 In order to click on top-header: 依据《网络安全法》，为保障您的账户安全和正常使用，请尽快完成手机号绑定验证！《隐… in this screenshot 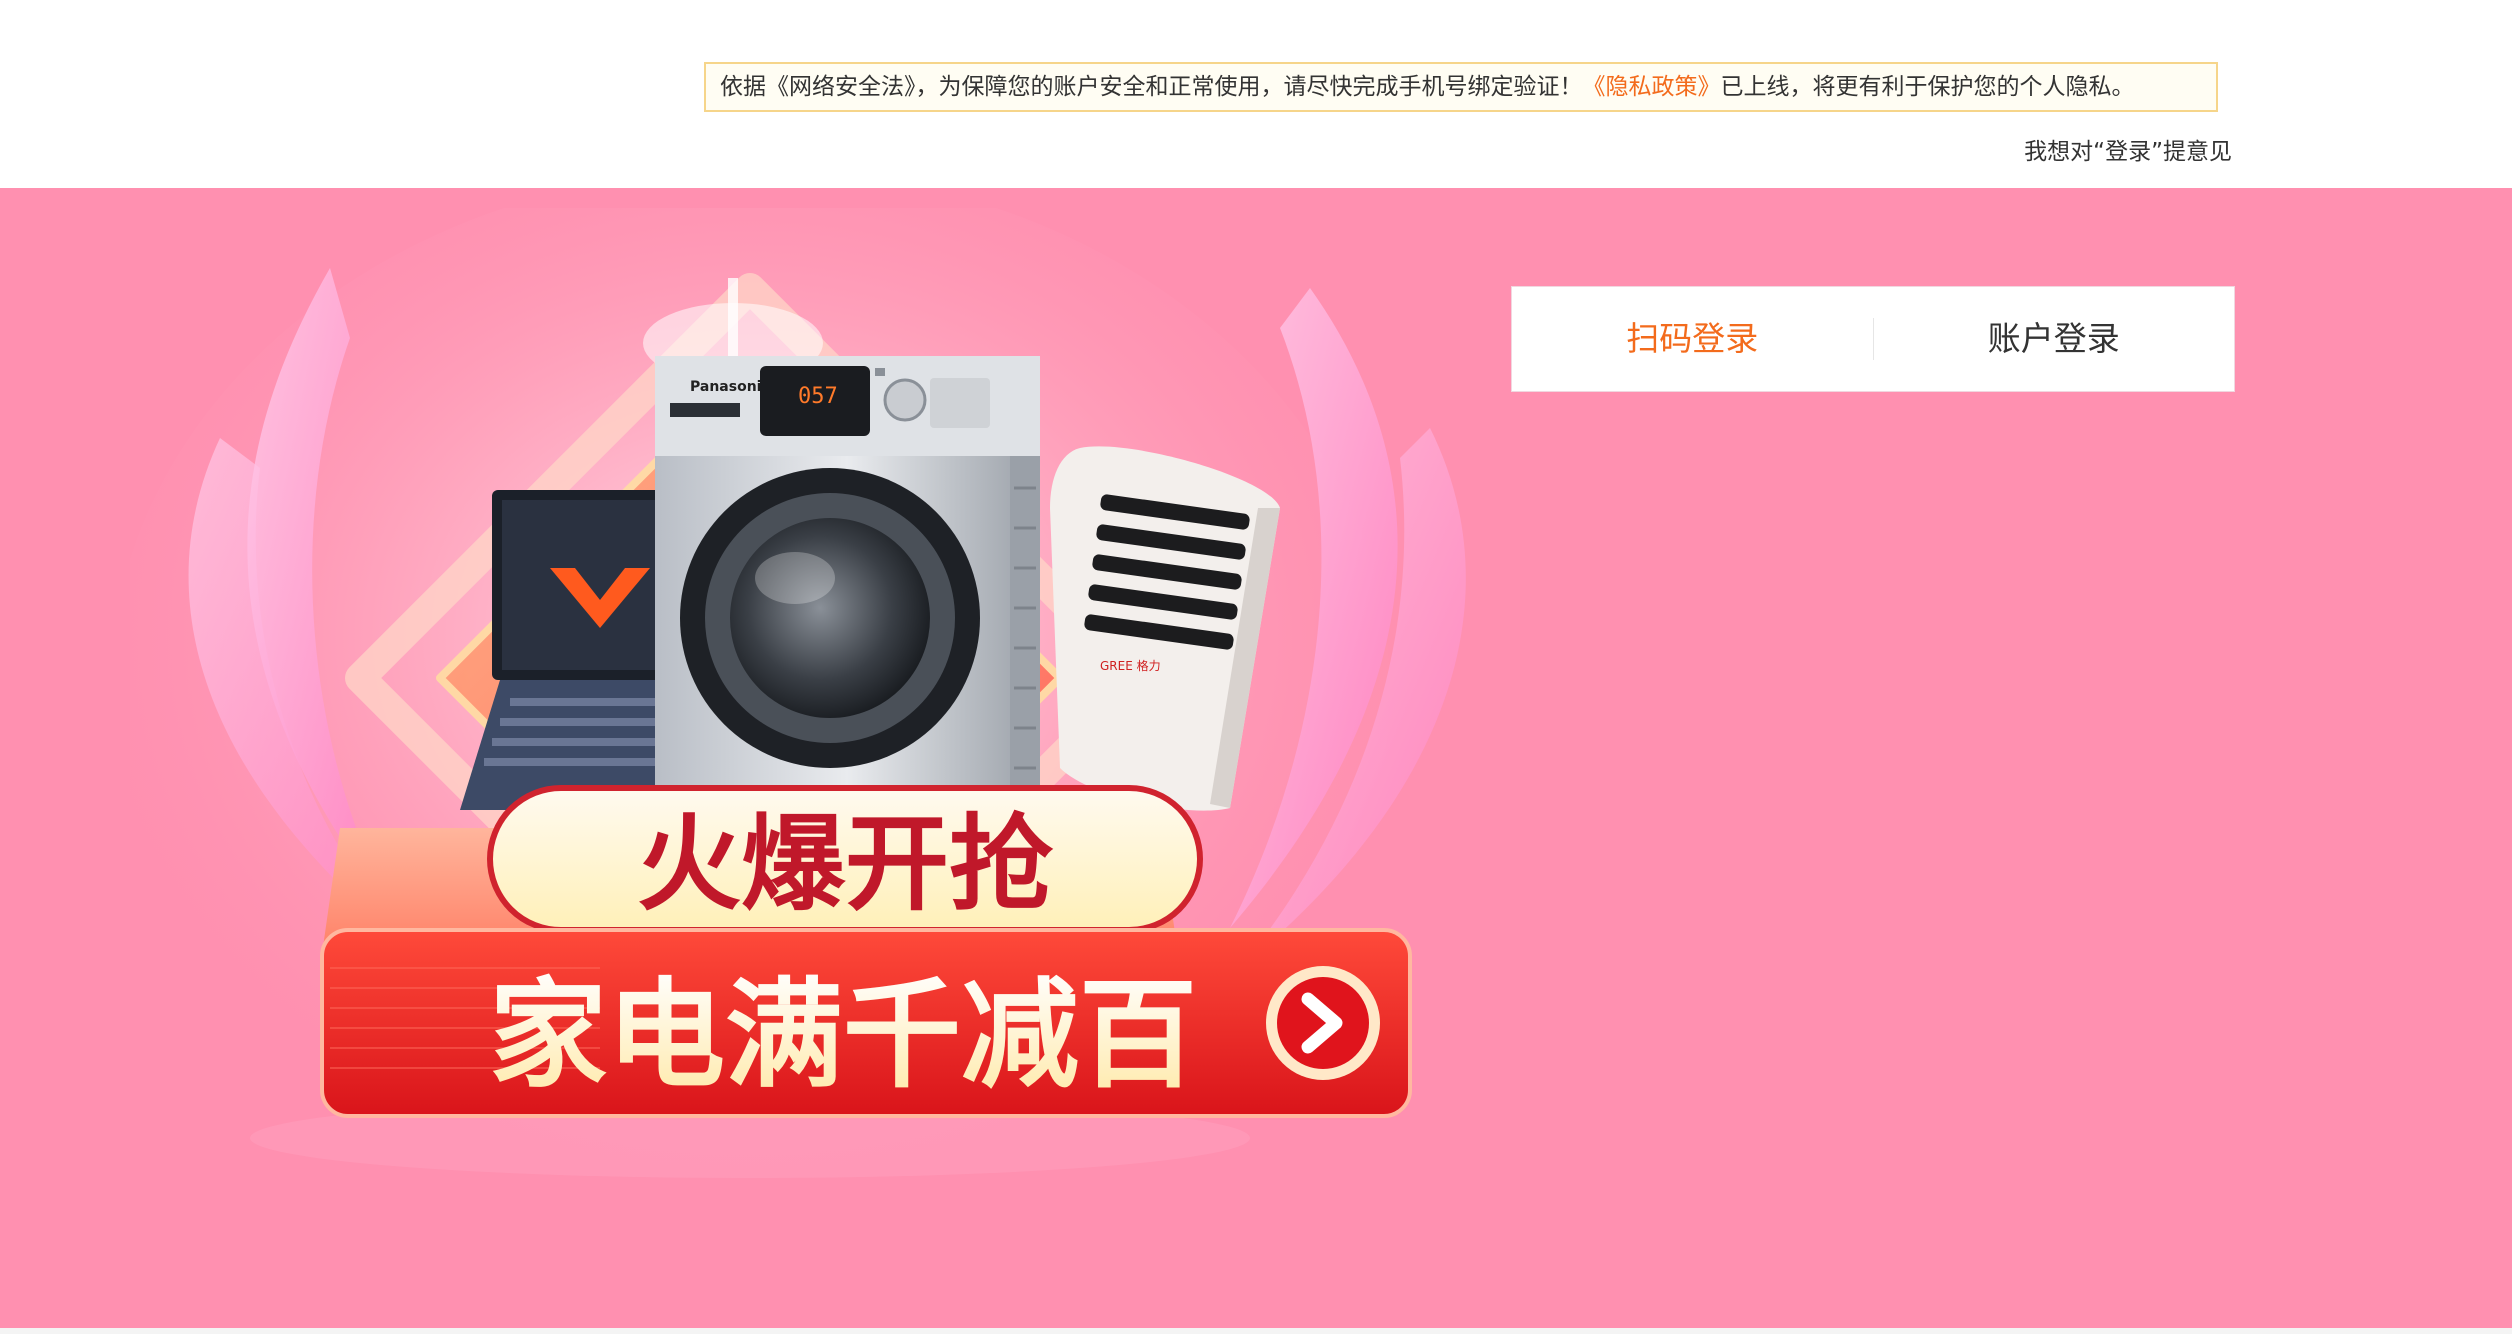, I will do `click(1256, 94)`.